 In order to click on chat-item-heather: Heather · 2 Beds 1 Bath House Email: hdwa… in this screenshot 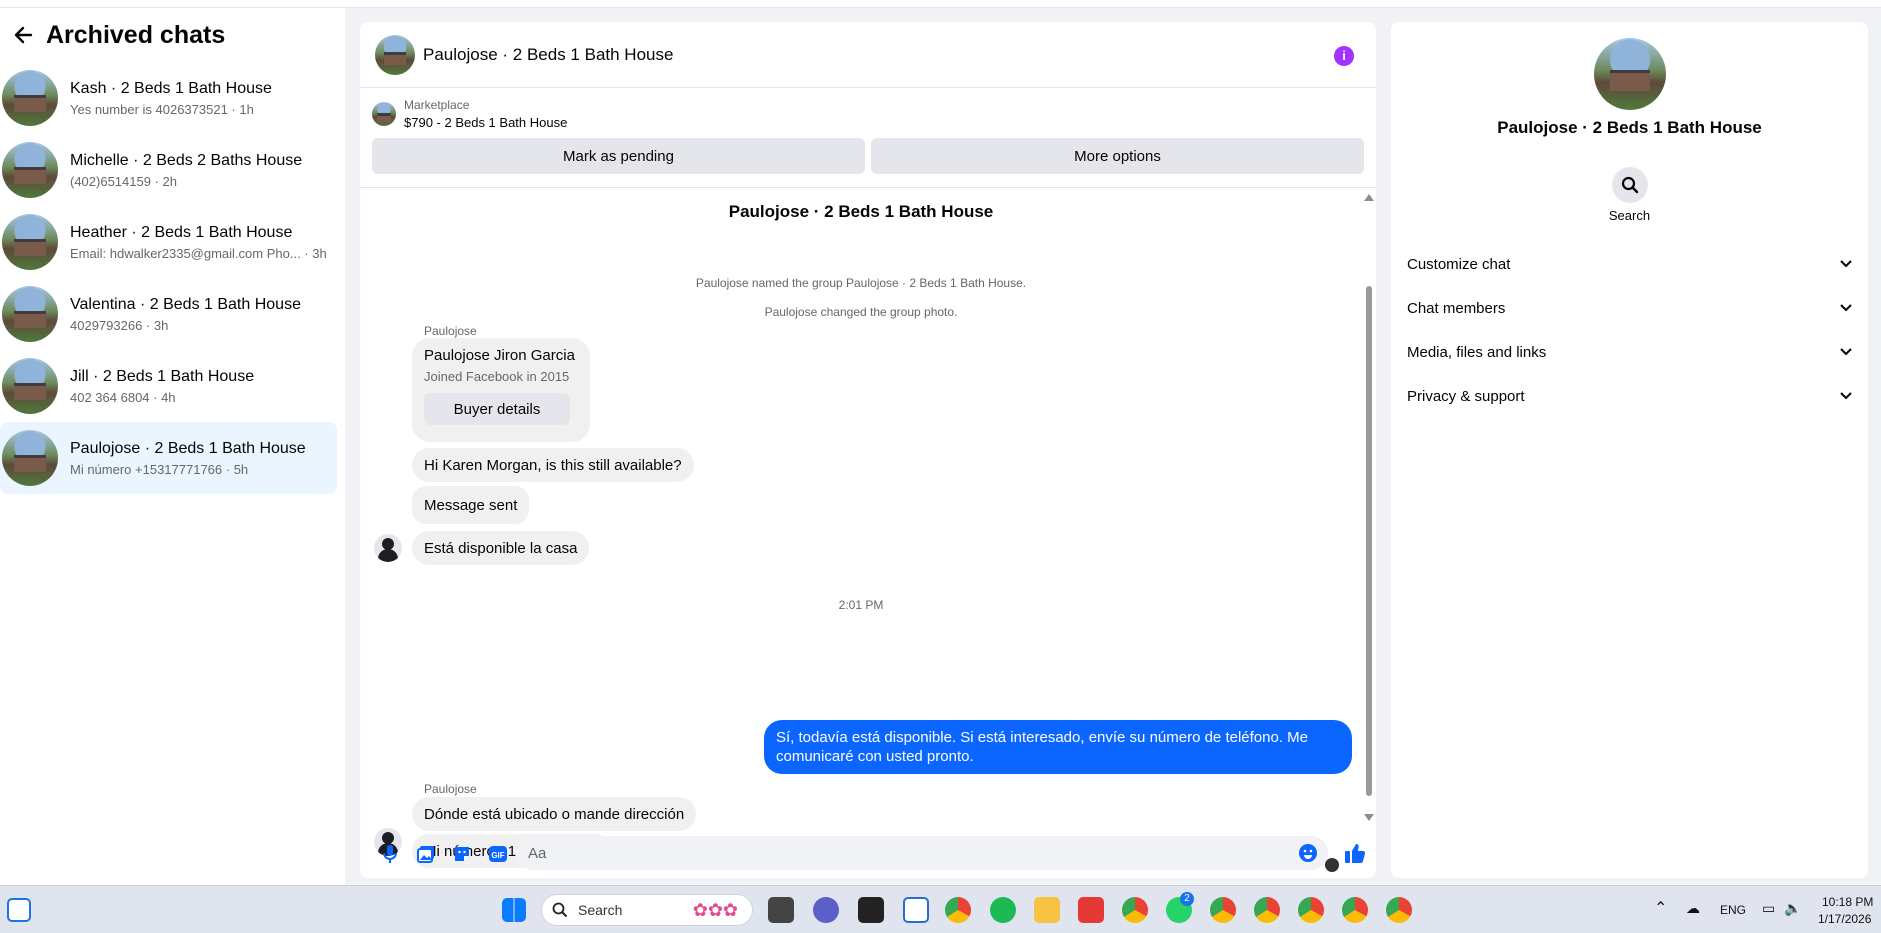, I will do `click(168, 242)`.